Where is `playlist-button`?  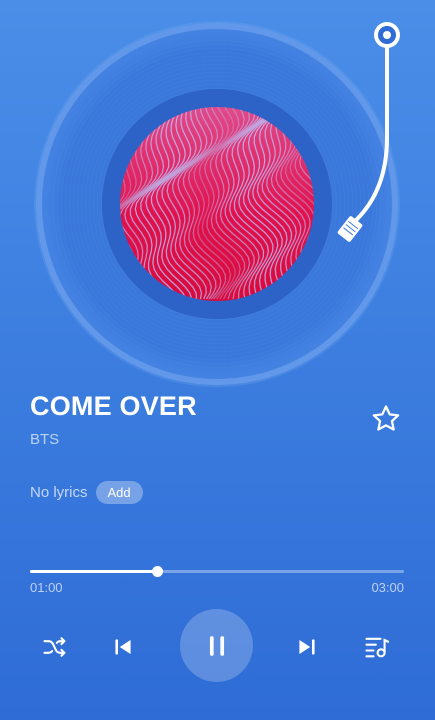 playlist-button is located at coordinates (377, 647).